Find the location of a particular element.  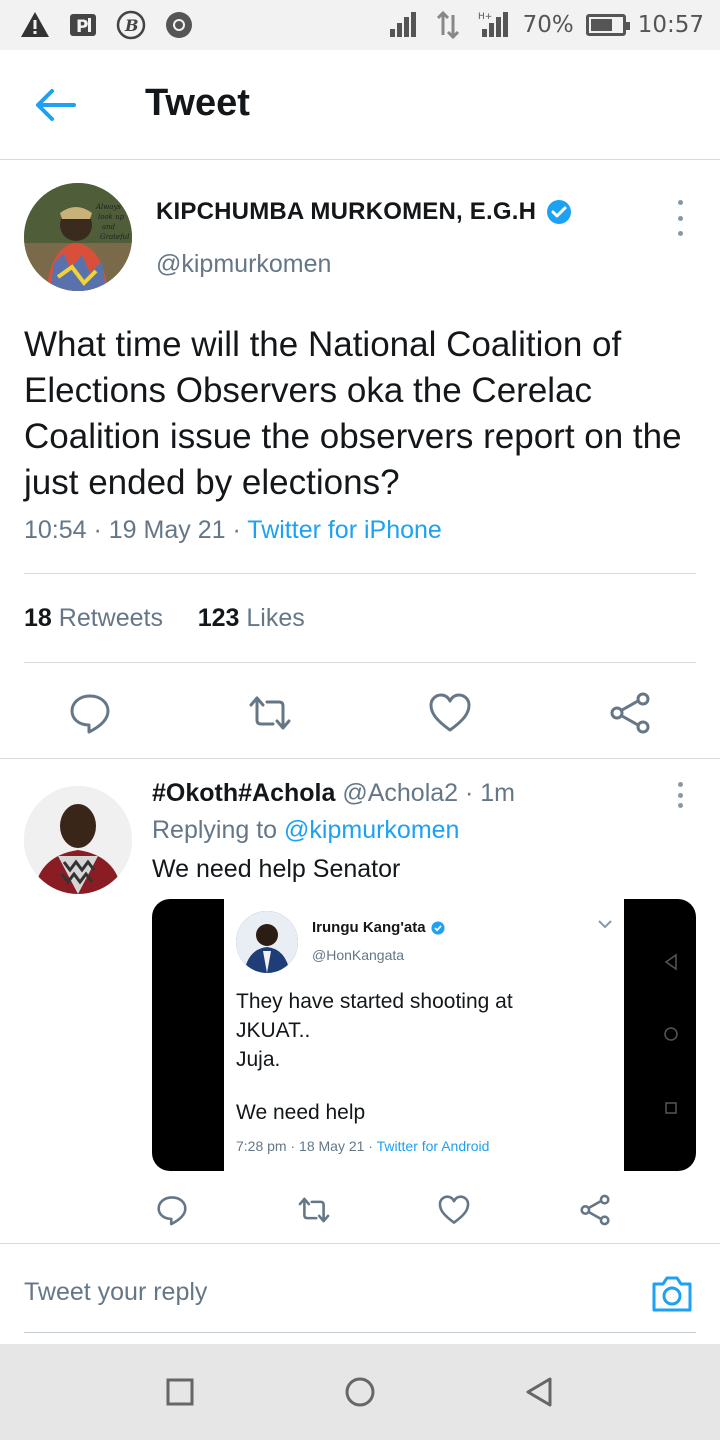

camera-icon is located at coordinates (672, 1294).